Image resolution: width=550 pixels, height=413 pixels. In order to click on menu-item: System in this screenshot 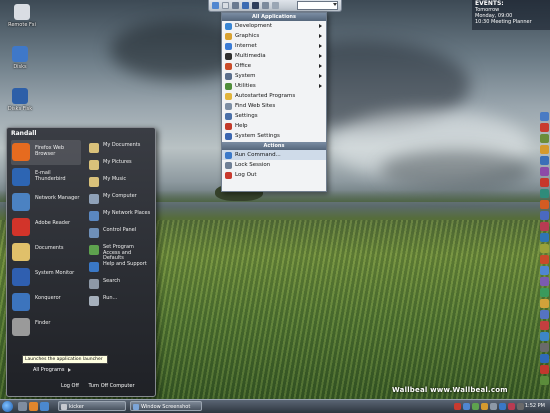, I will do `click(274, 76)`.